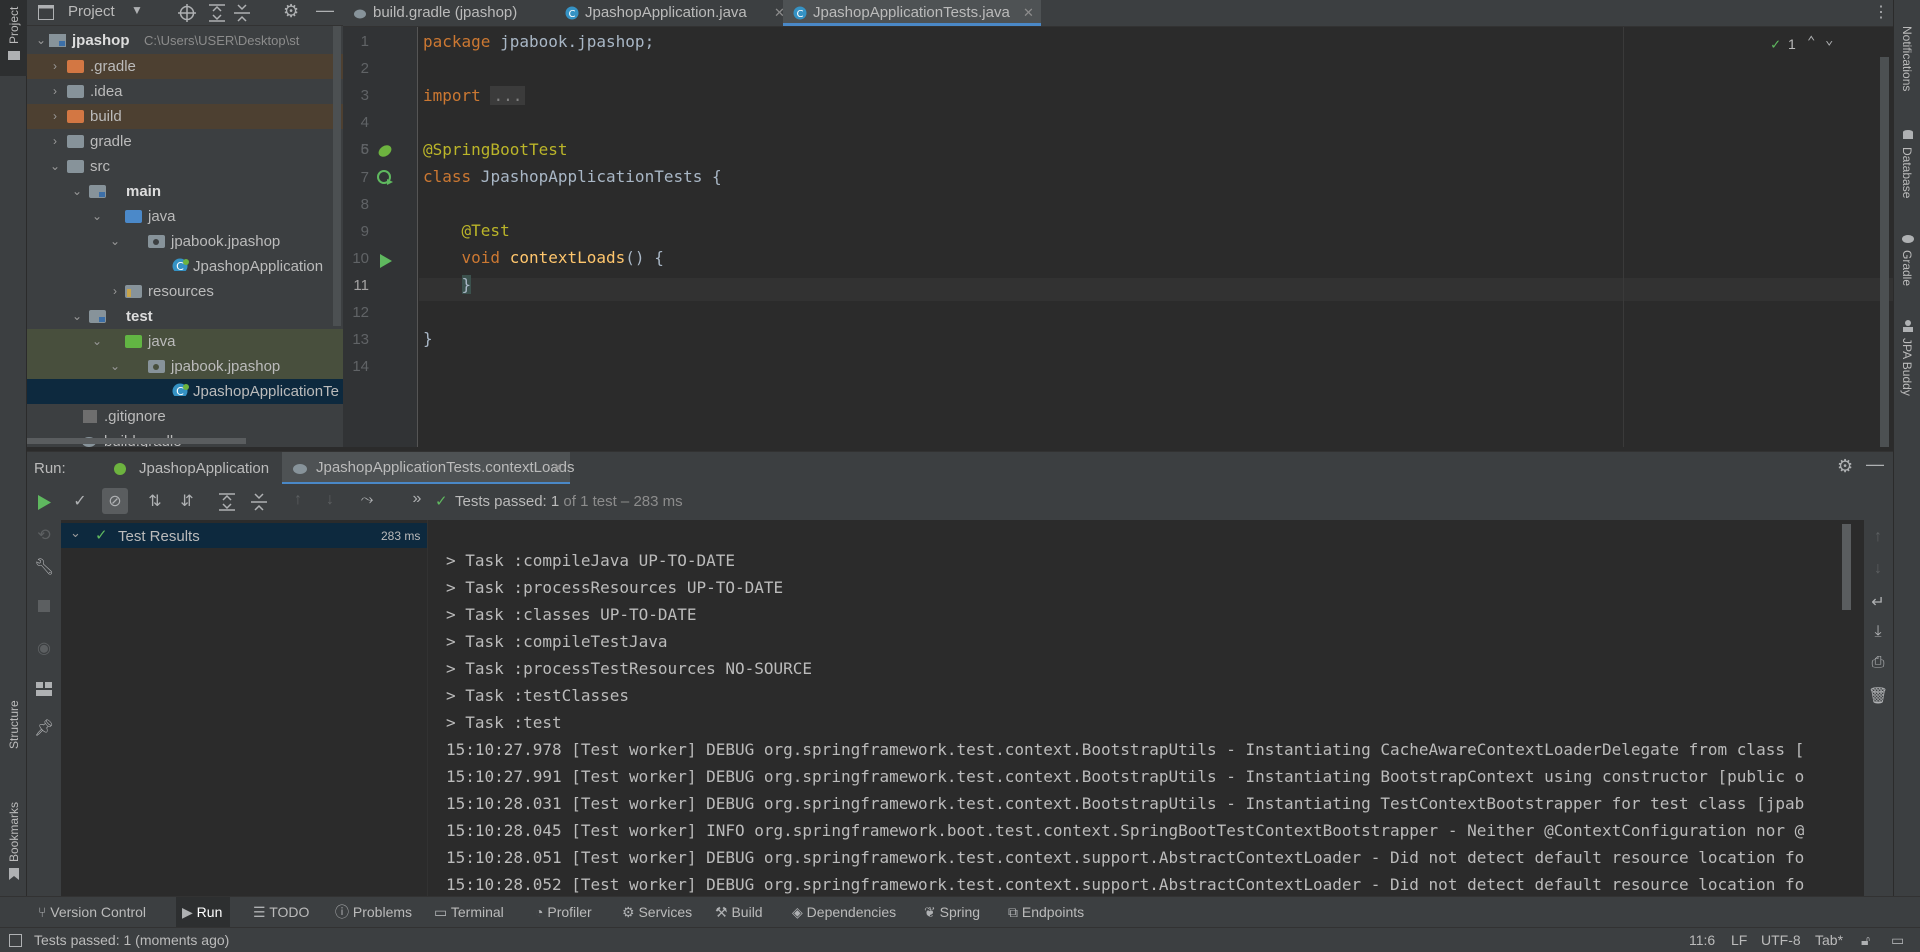  What do you see at coordinates (185, 341) in the screenshot?
I see `tree-item-test-java: ⌄ java` at bounding box center [185, 341].